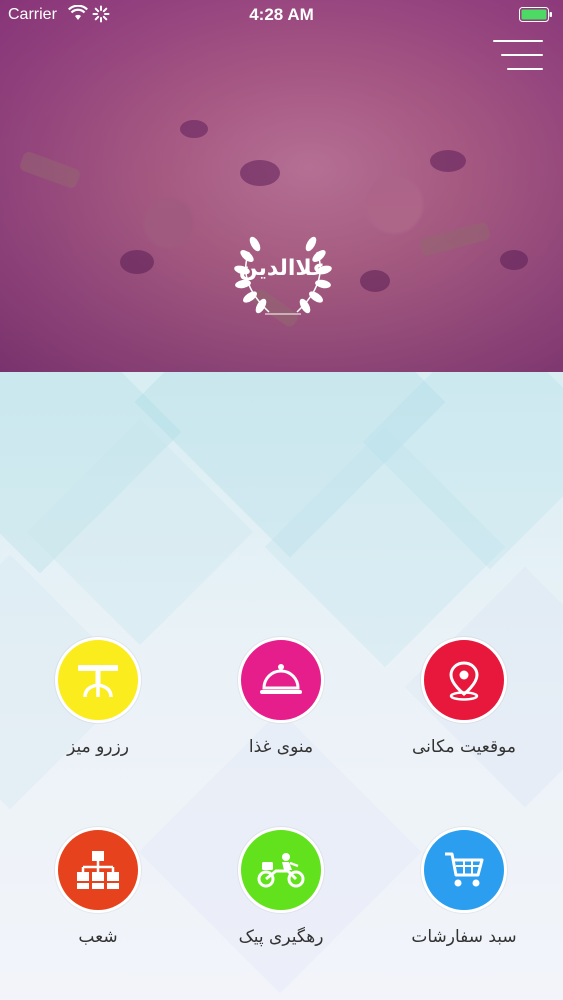 The image size is (563, 1000). I want to click on tile-courier-tracking: رهگیری پیک, so click(281, 902).